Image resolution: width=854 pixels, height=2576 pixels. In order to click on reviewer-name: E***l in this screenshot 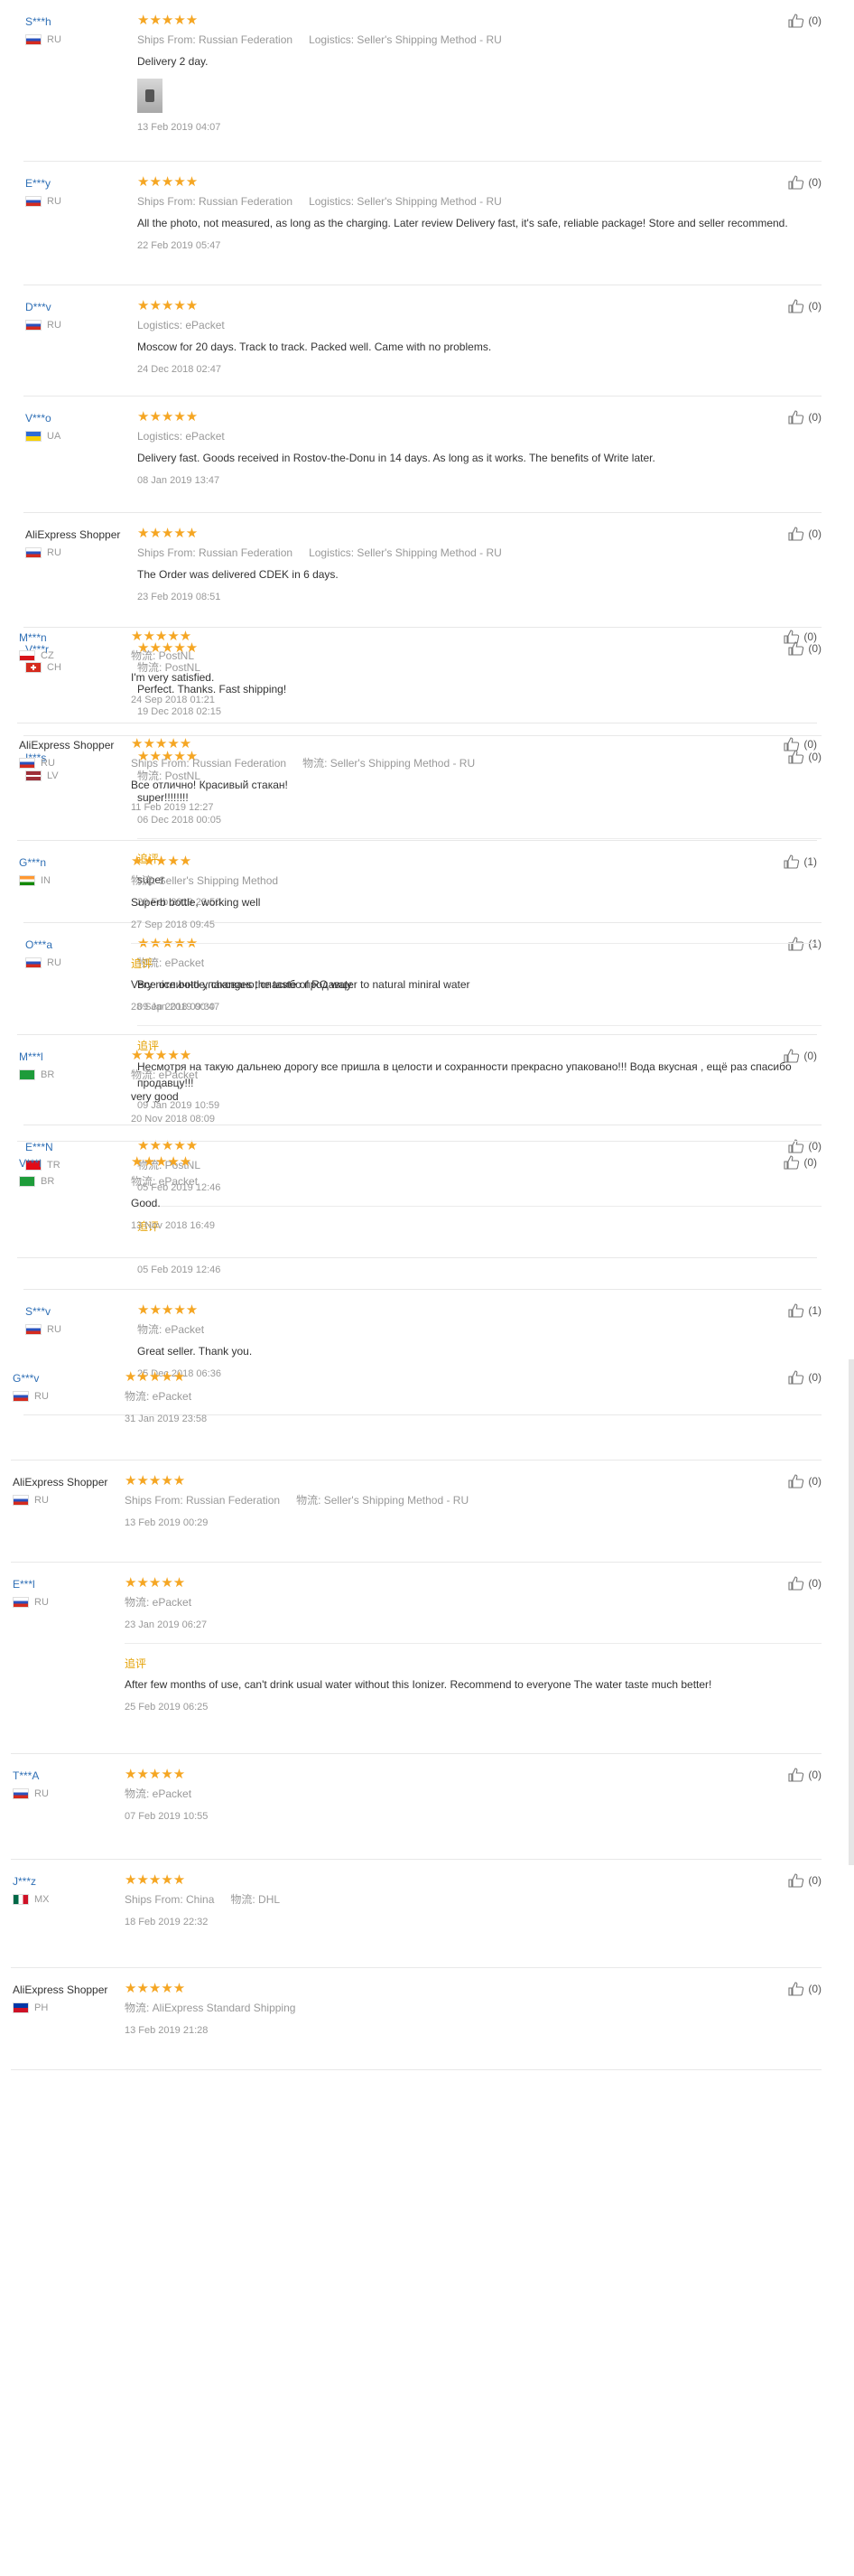, I will do `click(69, 1584)`.